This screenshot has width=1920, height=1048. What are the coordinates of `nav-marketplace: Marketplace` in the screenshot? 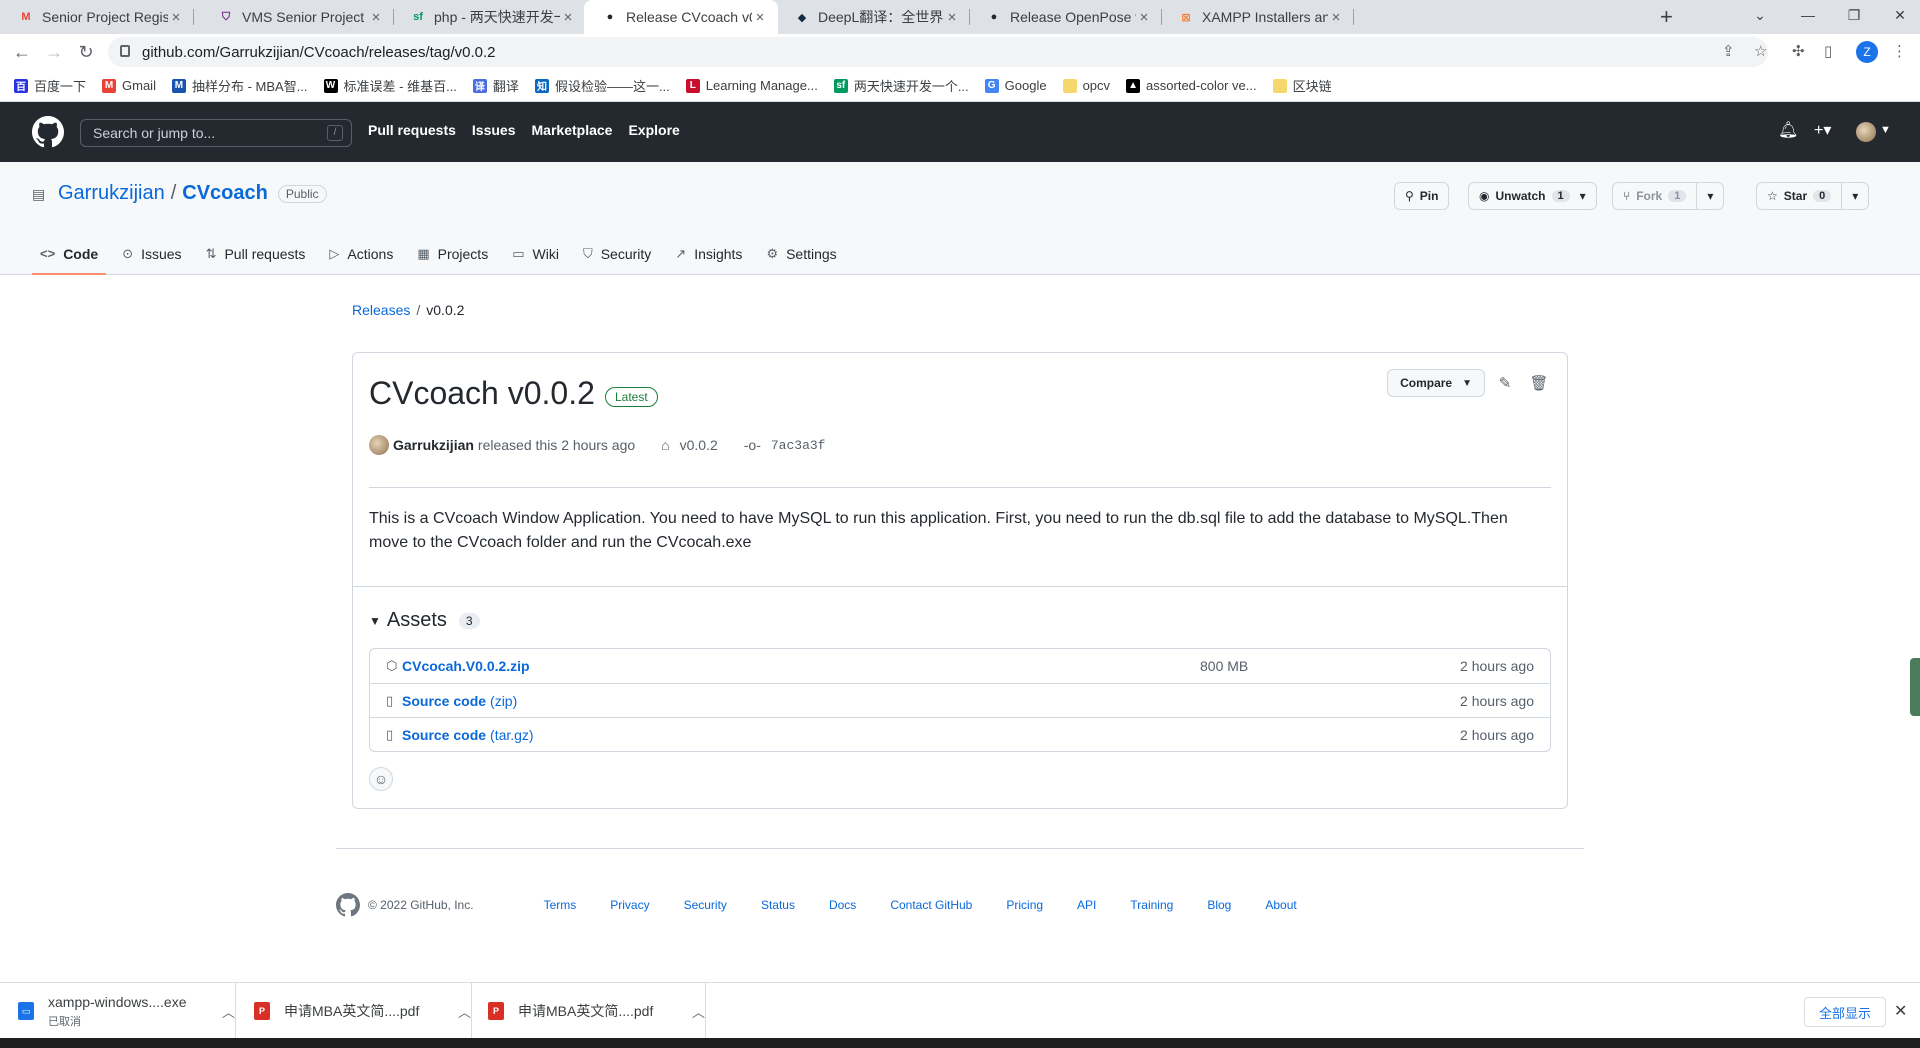 It's located at (572, 130).